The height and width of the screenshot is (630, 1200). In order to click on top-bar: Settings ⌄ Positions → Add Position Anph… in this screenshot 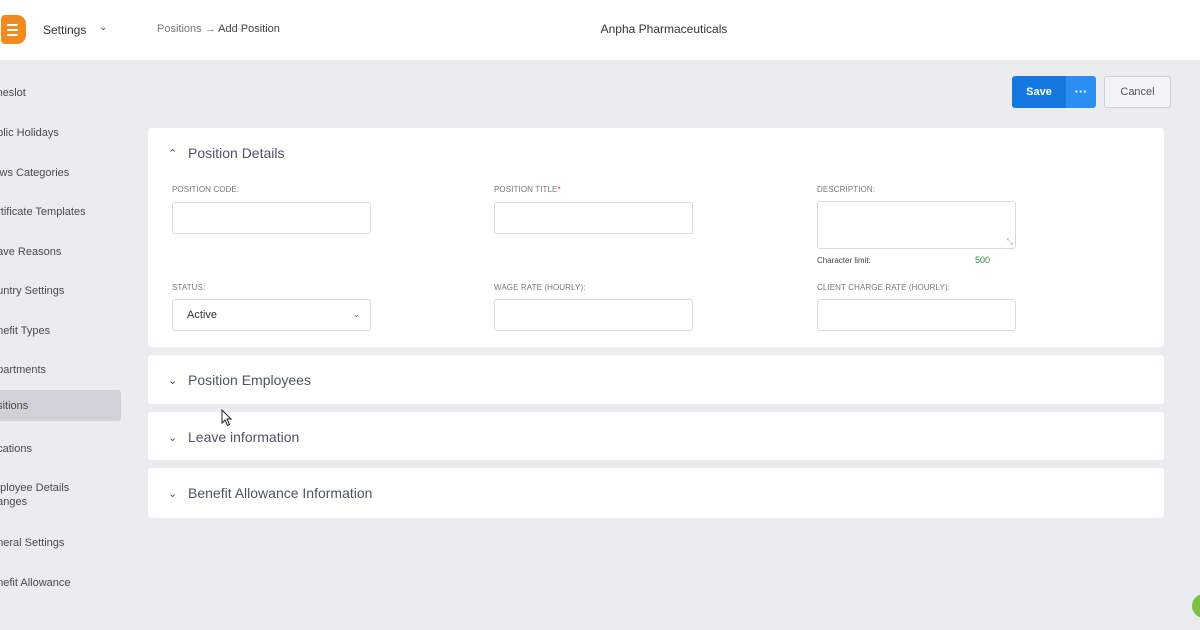, I will do `click(600, 30)`.